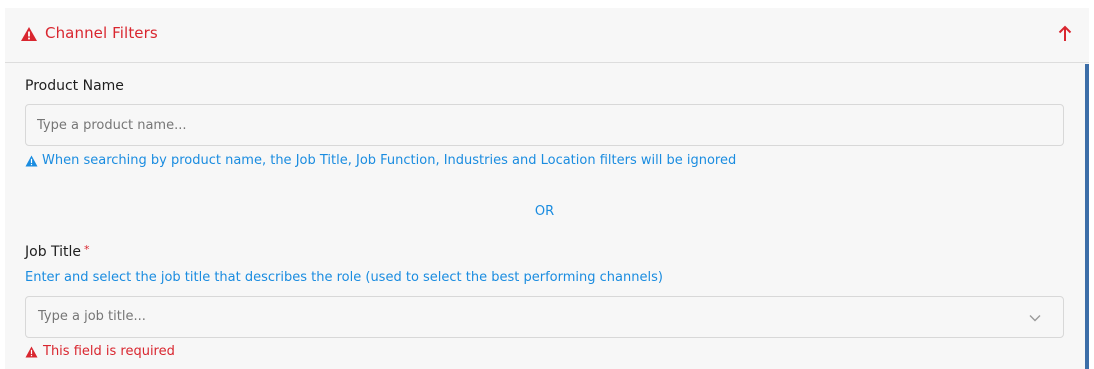 This screenshot has height=369, width=1094. I want to click on job-title-error-text: This field is required, so click(109, 351).